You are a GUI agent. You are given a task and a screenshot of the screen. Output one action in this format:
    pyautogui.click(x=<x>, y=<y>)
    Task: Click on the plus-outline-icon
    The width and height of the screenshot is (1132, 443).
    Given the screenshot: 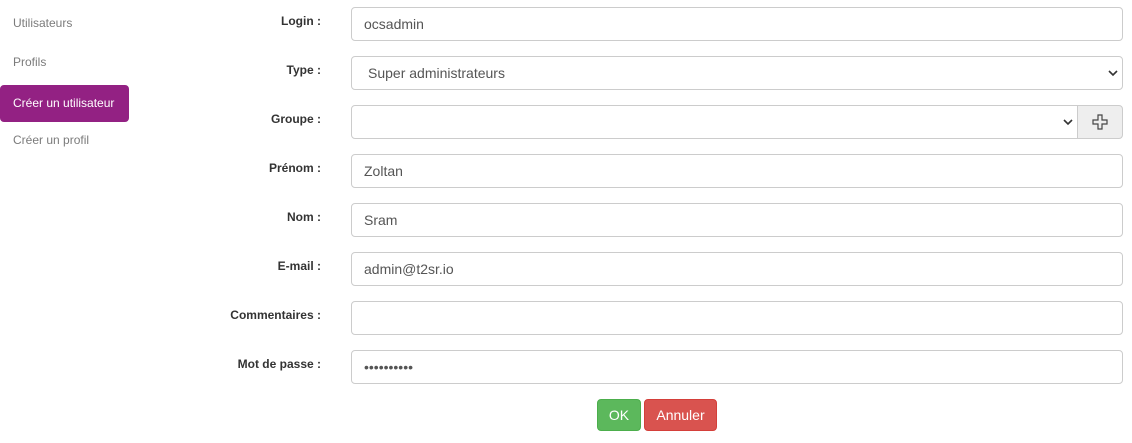 What is the action you would take?
    pyautogui.click(x=1100, y=122)
    